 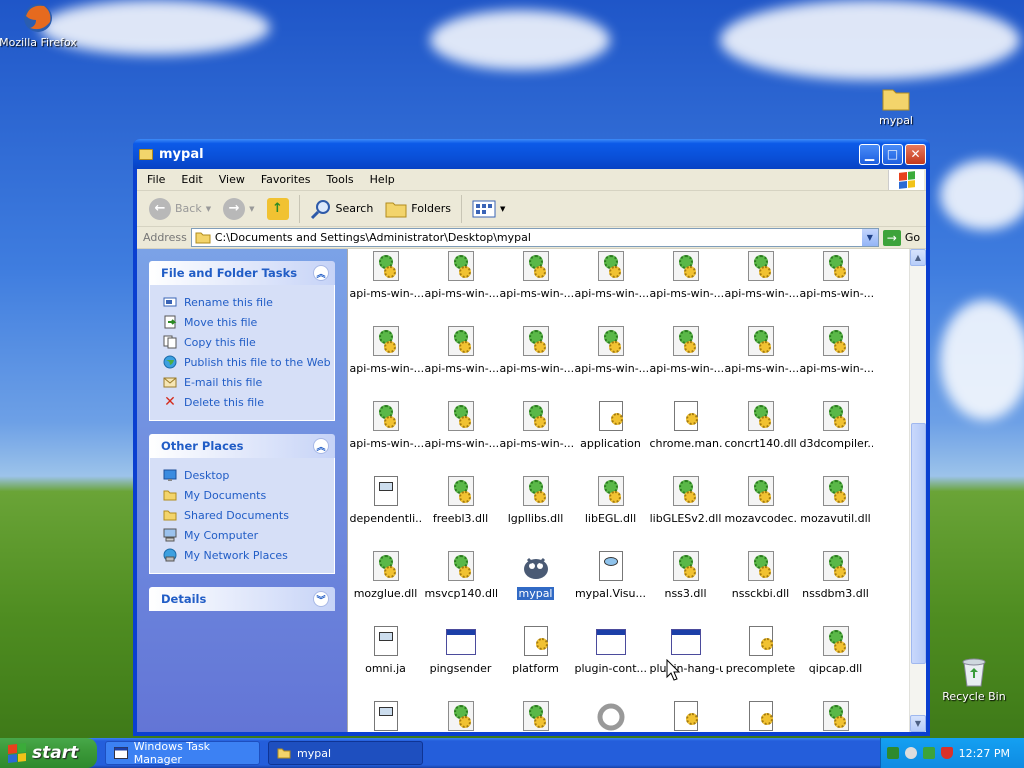 I want to click on file-item: mozglue.dll, so click(x=385, y=583).